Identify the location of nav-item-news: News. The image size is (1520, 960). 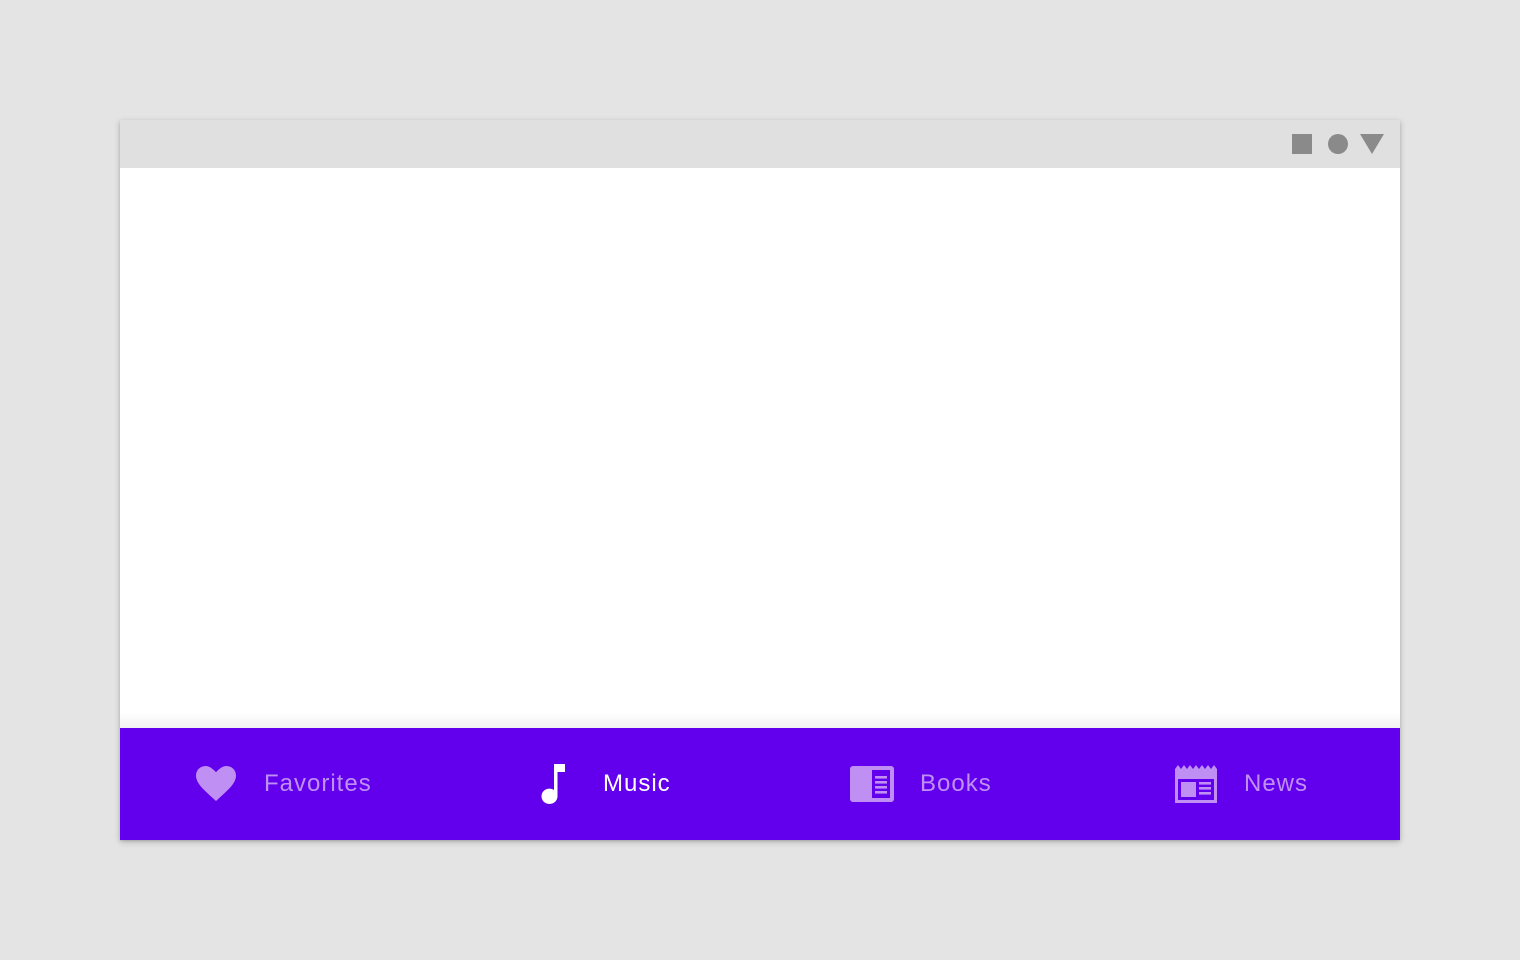
(1240, 784).